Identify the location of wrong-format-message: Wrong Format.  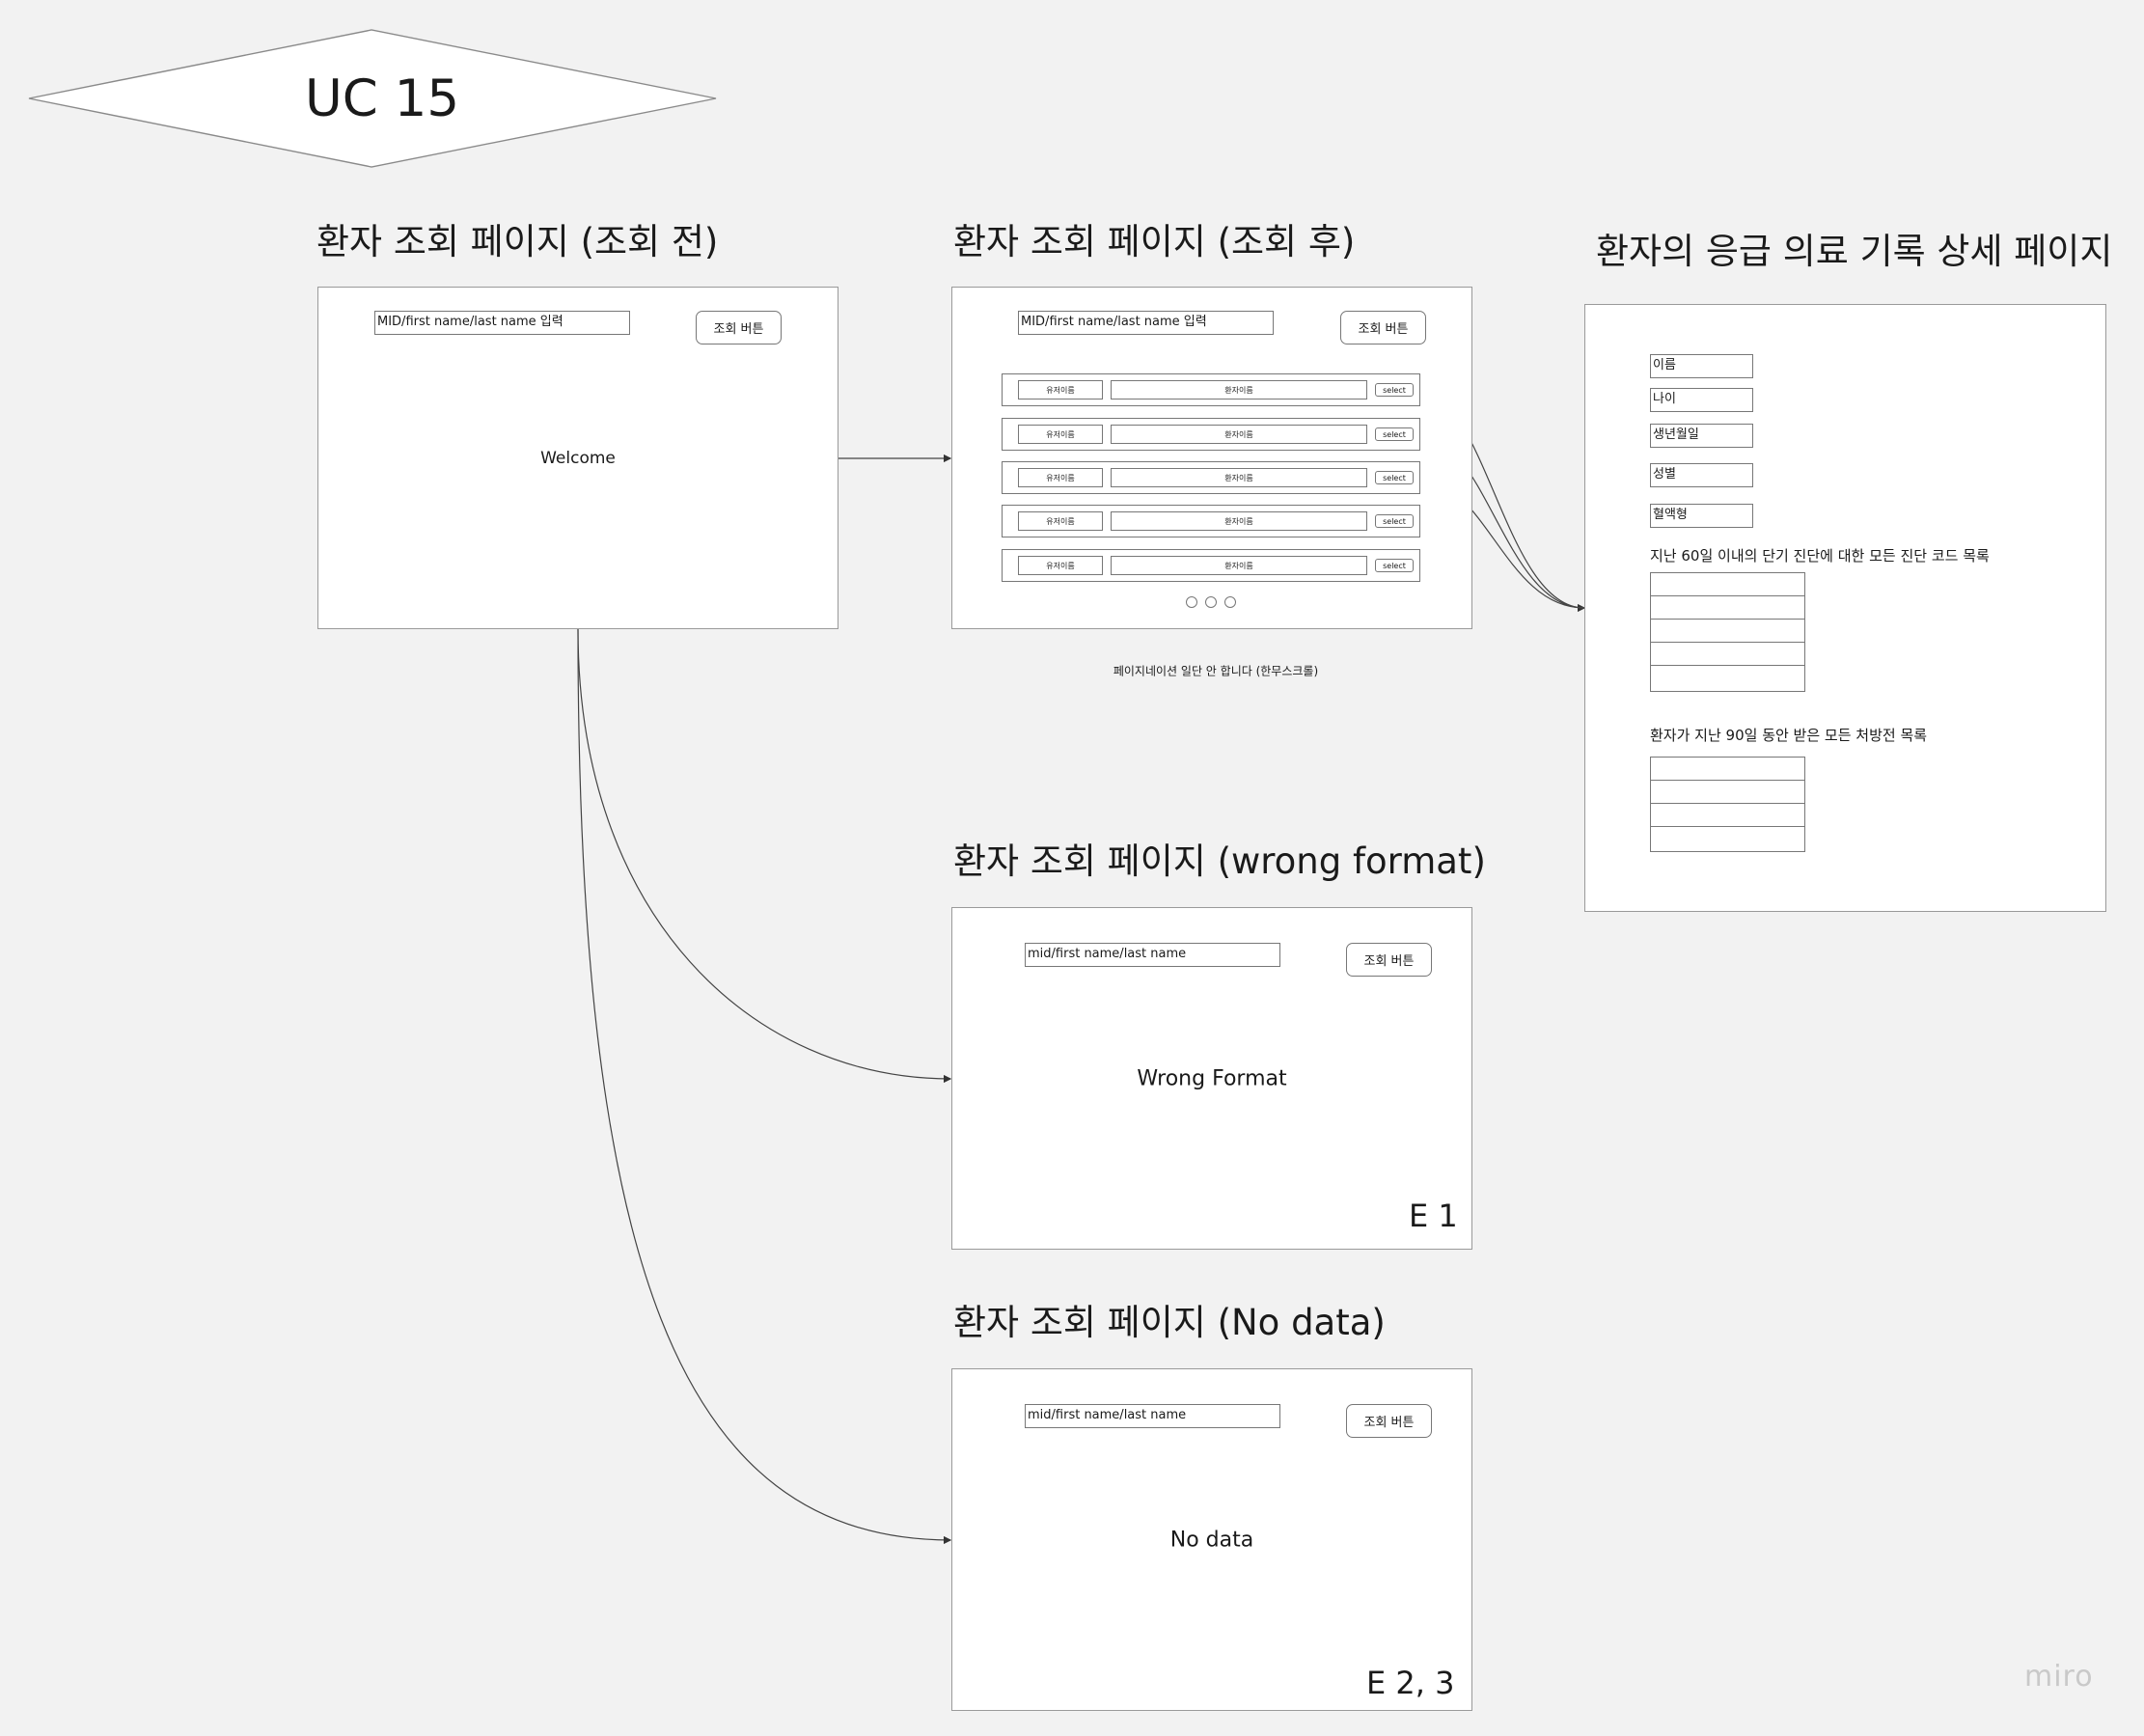
(1212, 1078).